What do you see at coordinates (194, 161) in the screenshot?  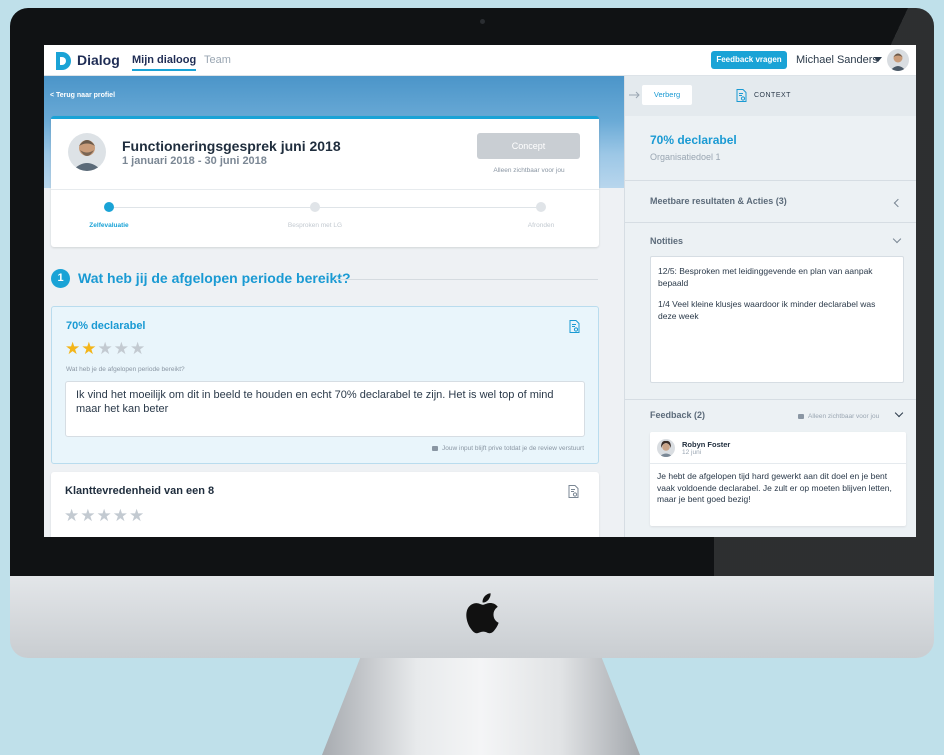 I see `review-date-range: 1 januari 2018 - 30 juni 2018` at bounding box center [194, 161].